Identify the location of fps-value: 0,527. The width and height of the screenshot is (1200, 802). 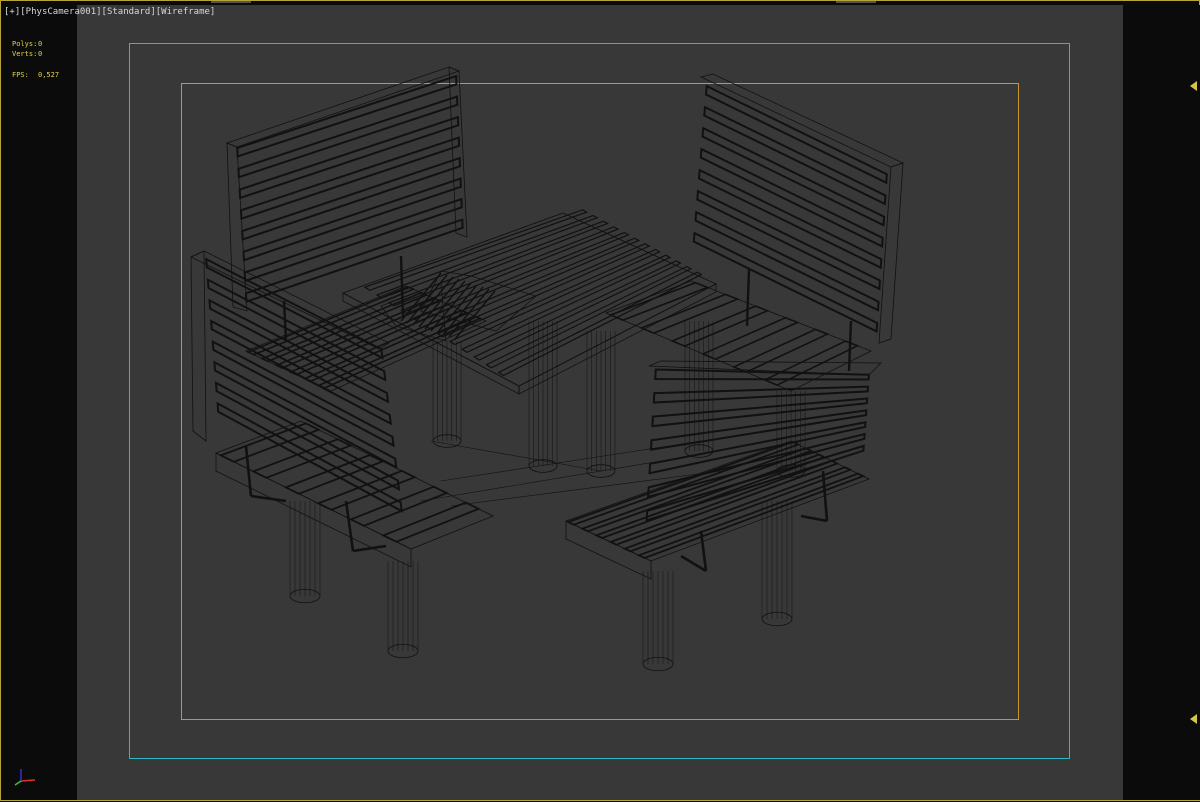
(49, 75).